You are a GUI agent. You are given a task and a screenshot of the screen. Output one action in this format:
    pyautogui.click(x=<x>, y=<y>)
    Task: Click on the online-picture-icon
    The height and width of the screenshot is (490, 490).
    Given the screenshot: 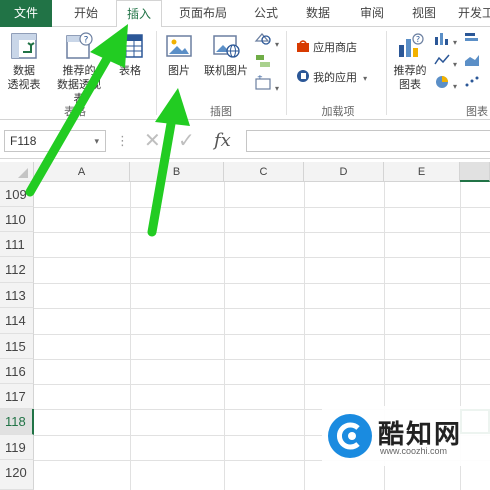 What is the action you would take?
    pyautogui.click(x=226, y=46)
    